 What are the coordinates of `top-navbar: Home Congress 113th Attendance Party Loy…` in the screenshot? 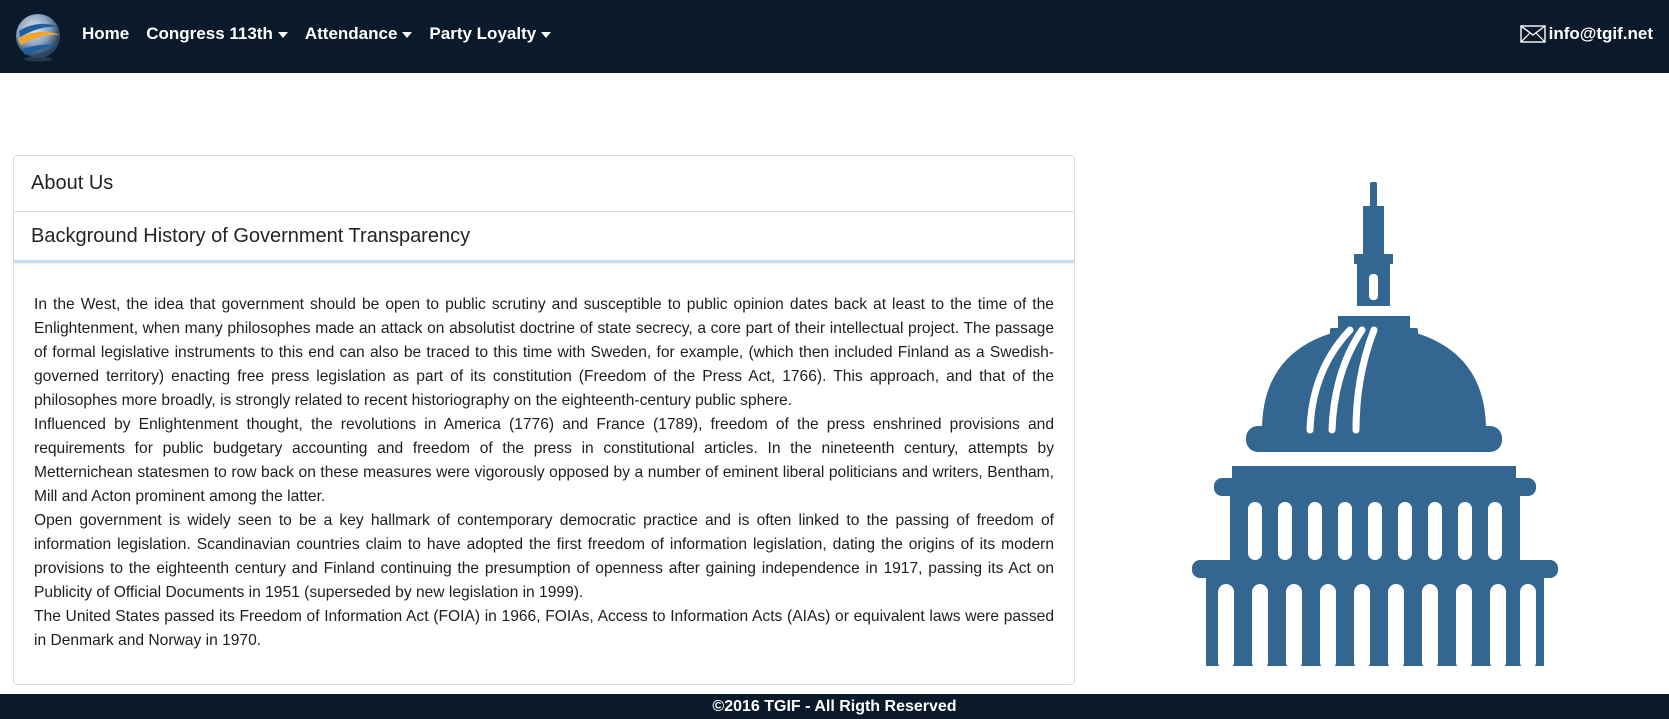 It's located at (834, 36).